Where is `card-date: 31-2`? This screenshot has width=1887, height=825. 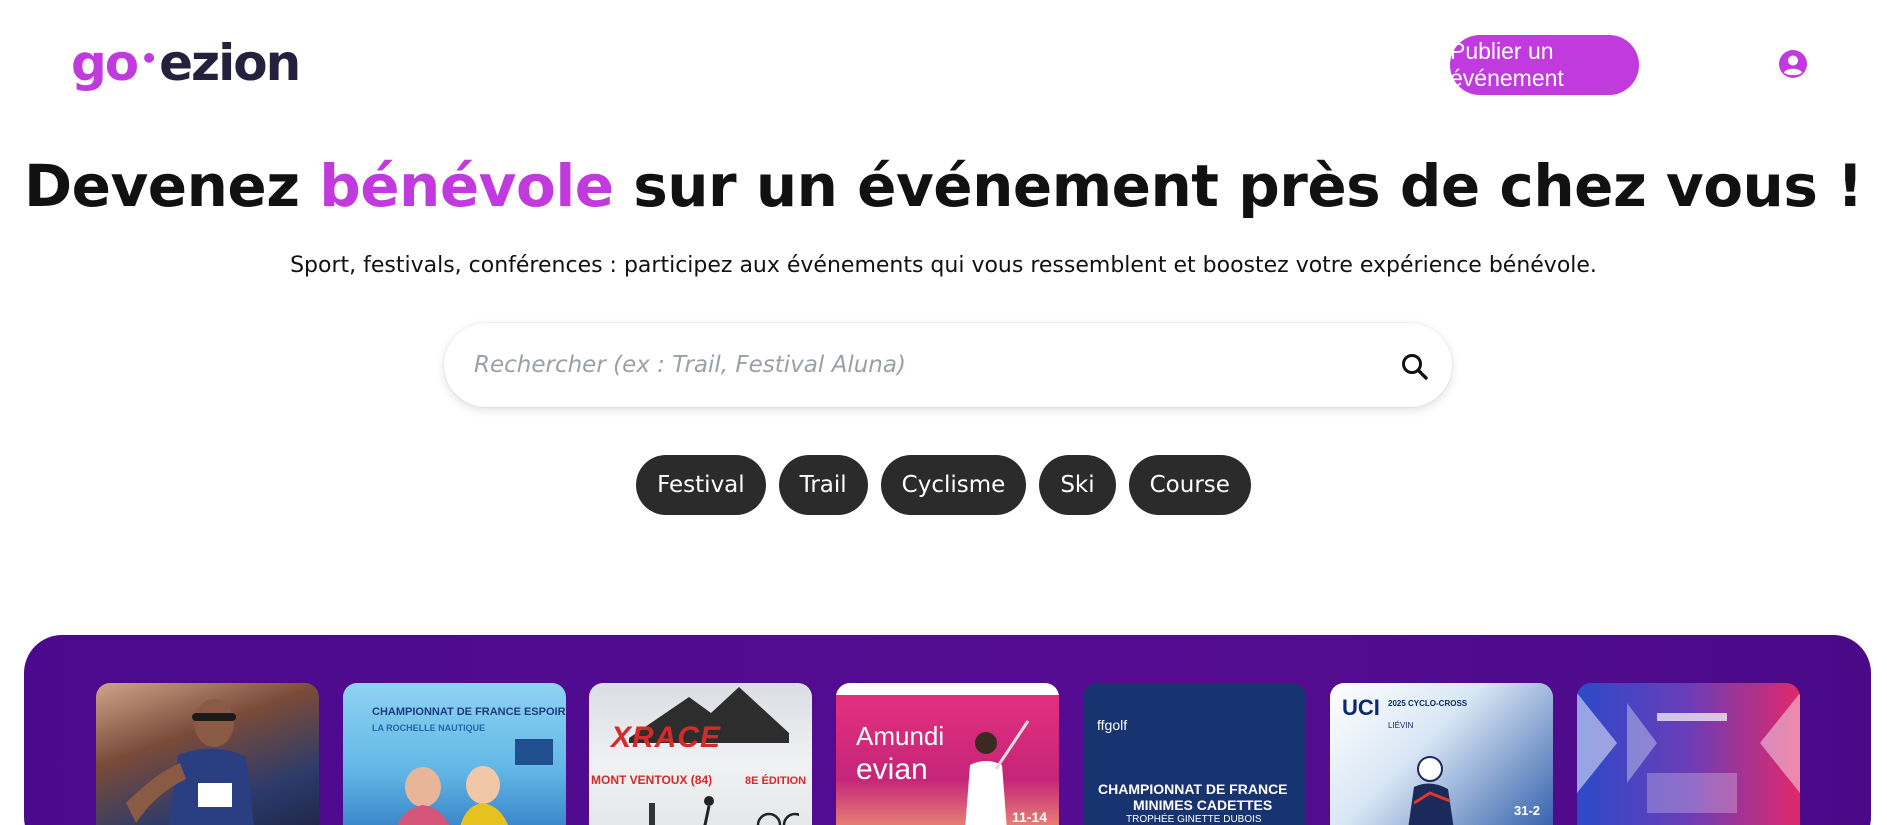 card-date: 31-2 is located at coordinates (1527, 810).